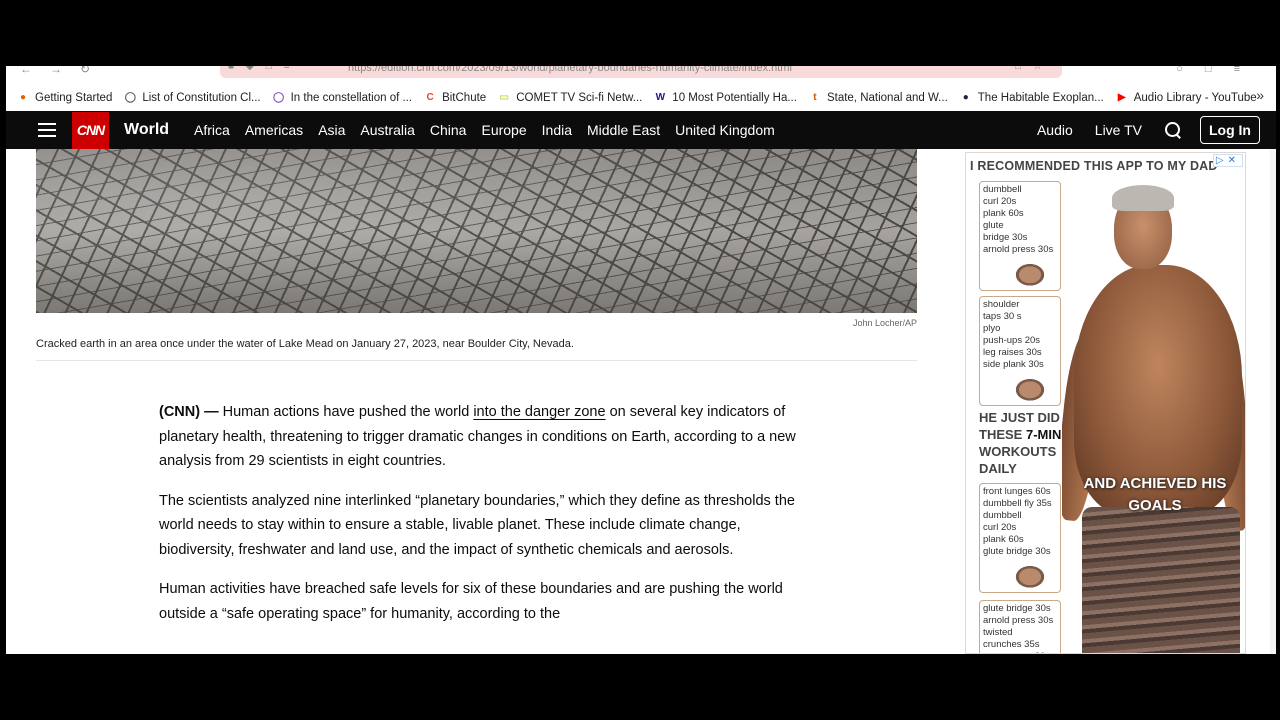 The height and width of the screenshot is (720, 1280). I want to click on audio-link: Audio, so click(1055, 130).